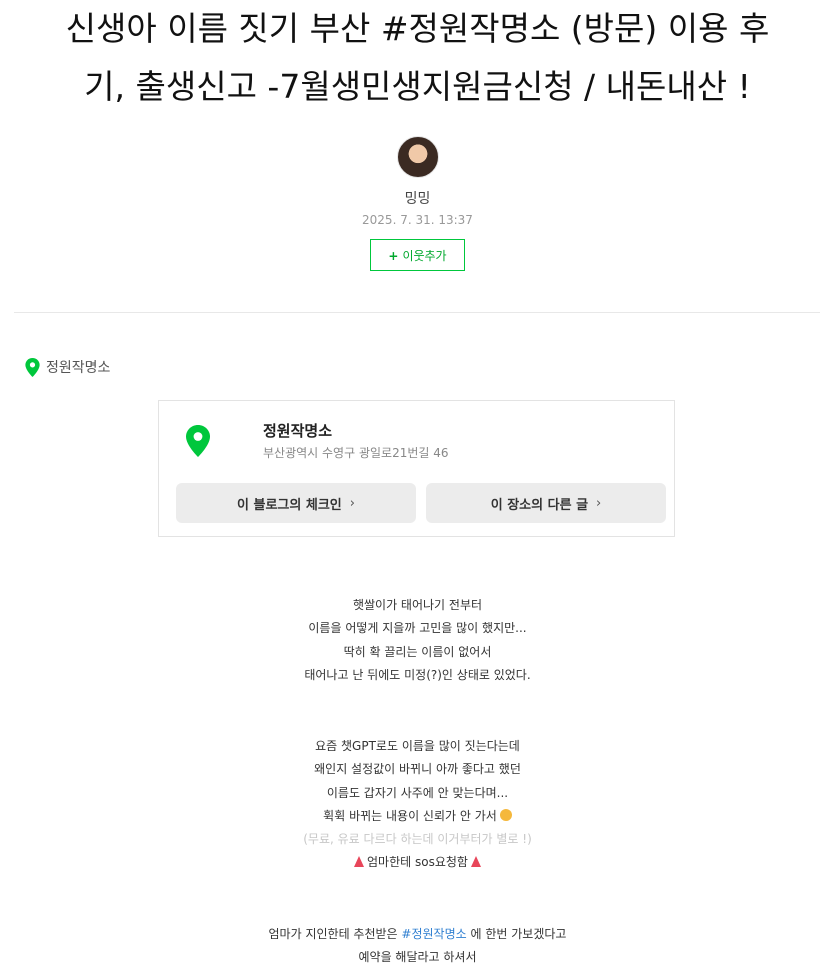 Image resolution: width=835 pixels, height=970 pixels. Describe the element at coordinates (78, 368) in the screenshot. I see `place-label-text: 정원작명소` at that location.